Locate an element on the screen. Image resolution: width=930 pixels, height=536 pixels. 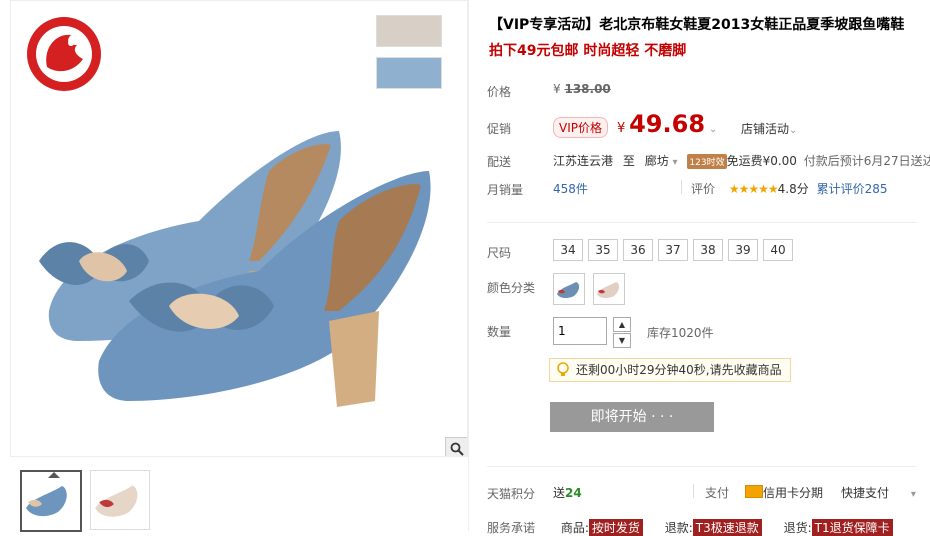
service-refund: 退款: is located at coordinates (678, 528).